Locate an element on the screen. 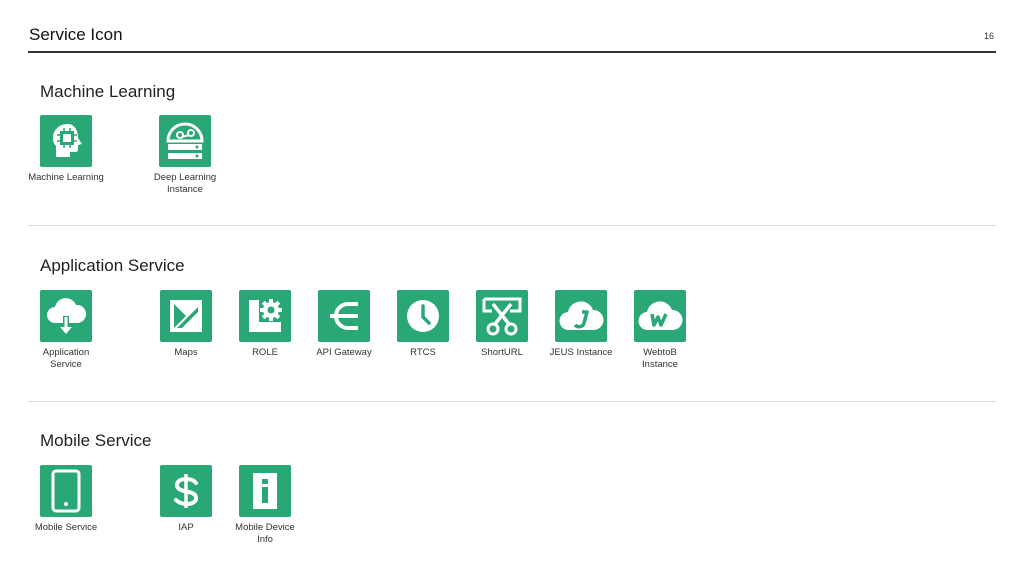  api-gateway-icon is located at coordinates (344, 316).